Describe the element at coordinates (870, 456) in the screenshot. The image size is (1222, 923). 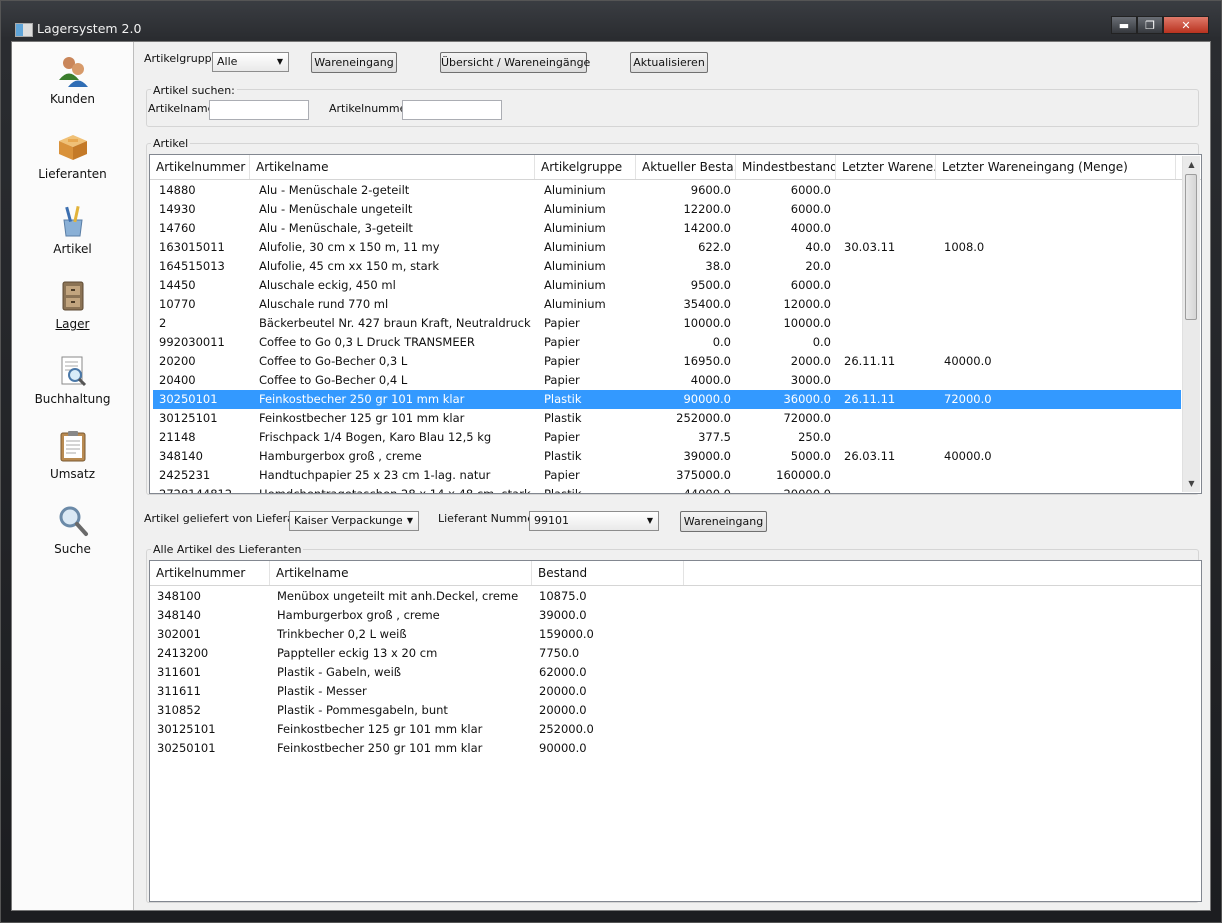
I see `table-cell: 26.03.11` at that location.